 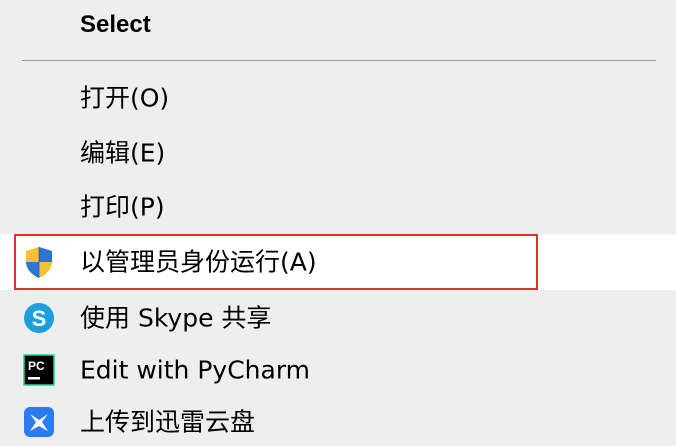 I want to click on menu-item-skype-share: S 使用 Skype 共享, so click(x=338, y=318).